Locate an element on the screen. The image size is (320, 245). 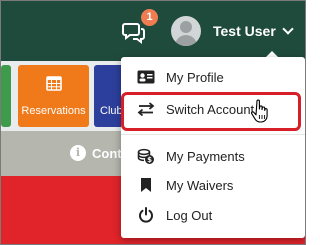
reservations-tile: Reservations is located at coordinates (53, 96).